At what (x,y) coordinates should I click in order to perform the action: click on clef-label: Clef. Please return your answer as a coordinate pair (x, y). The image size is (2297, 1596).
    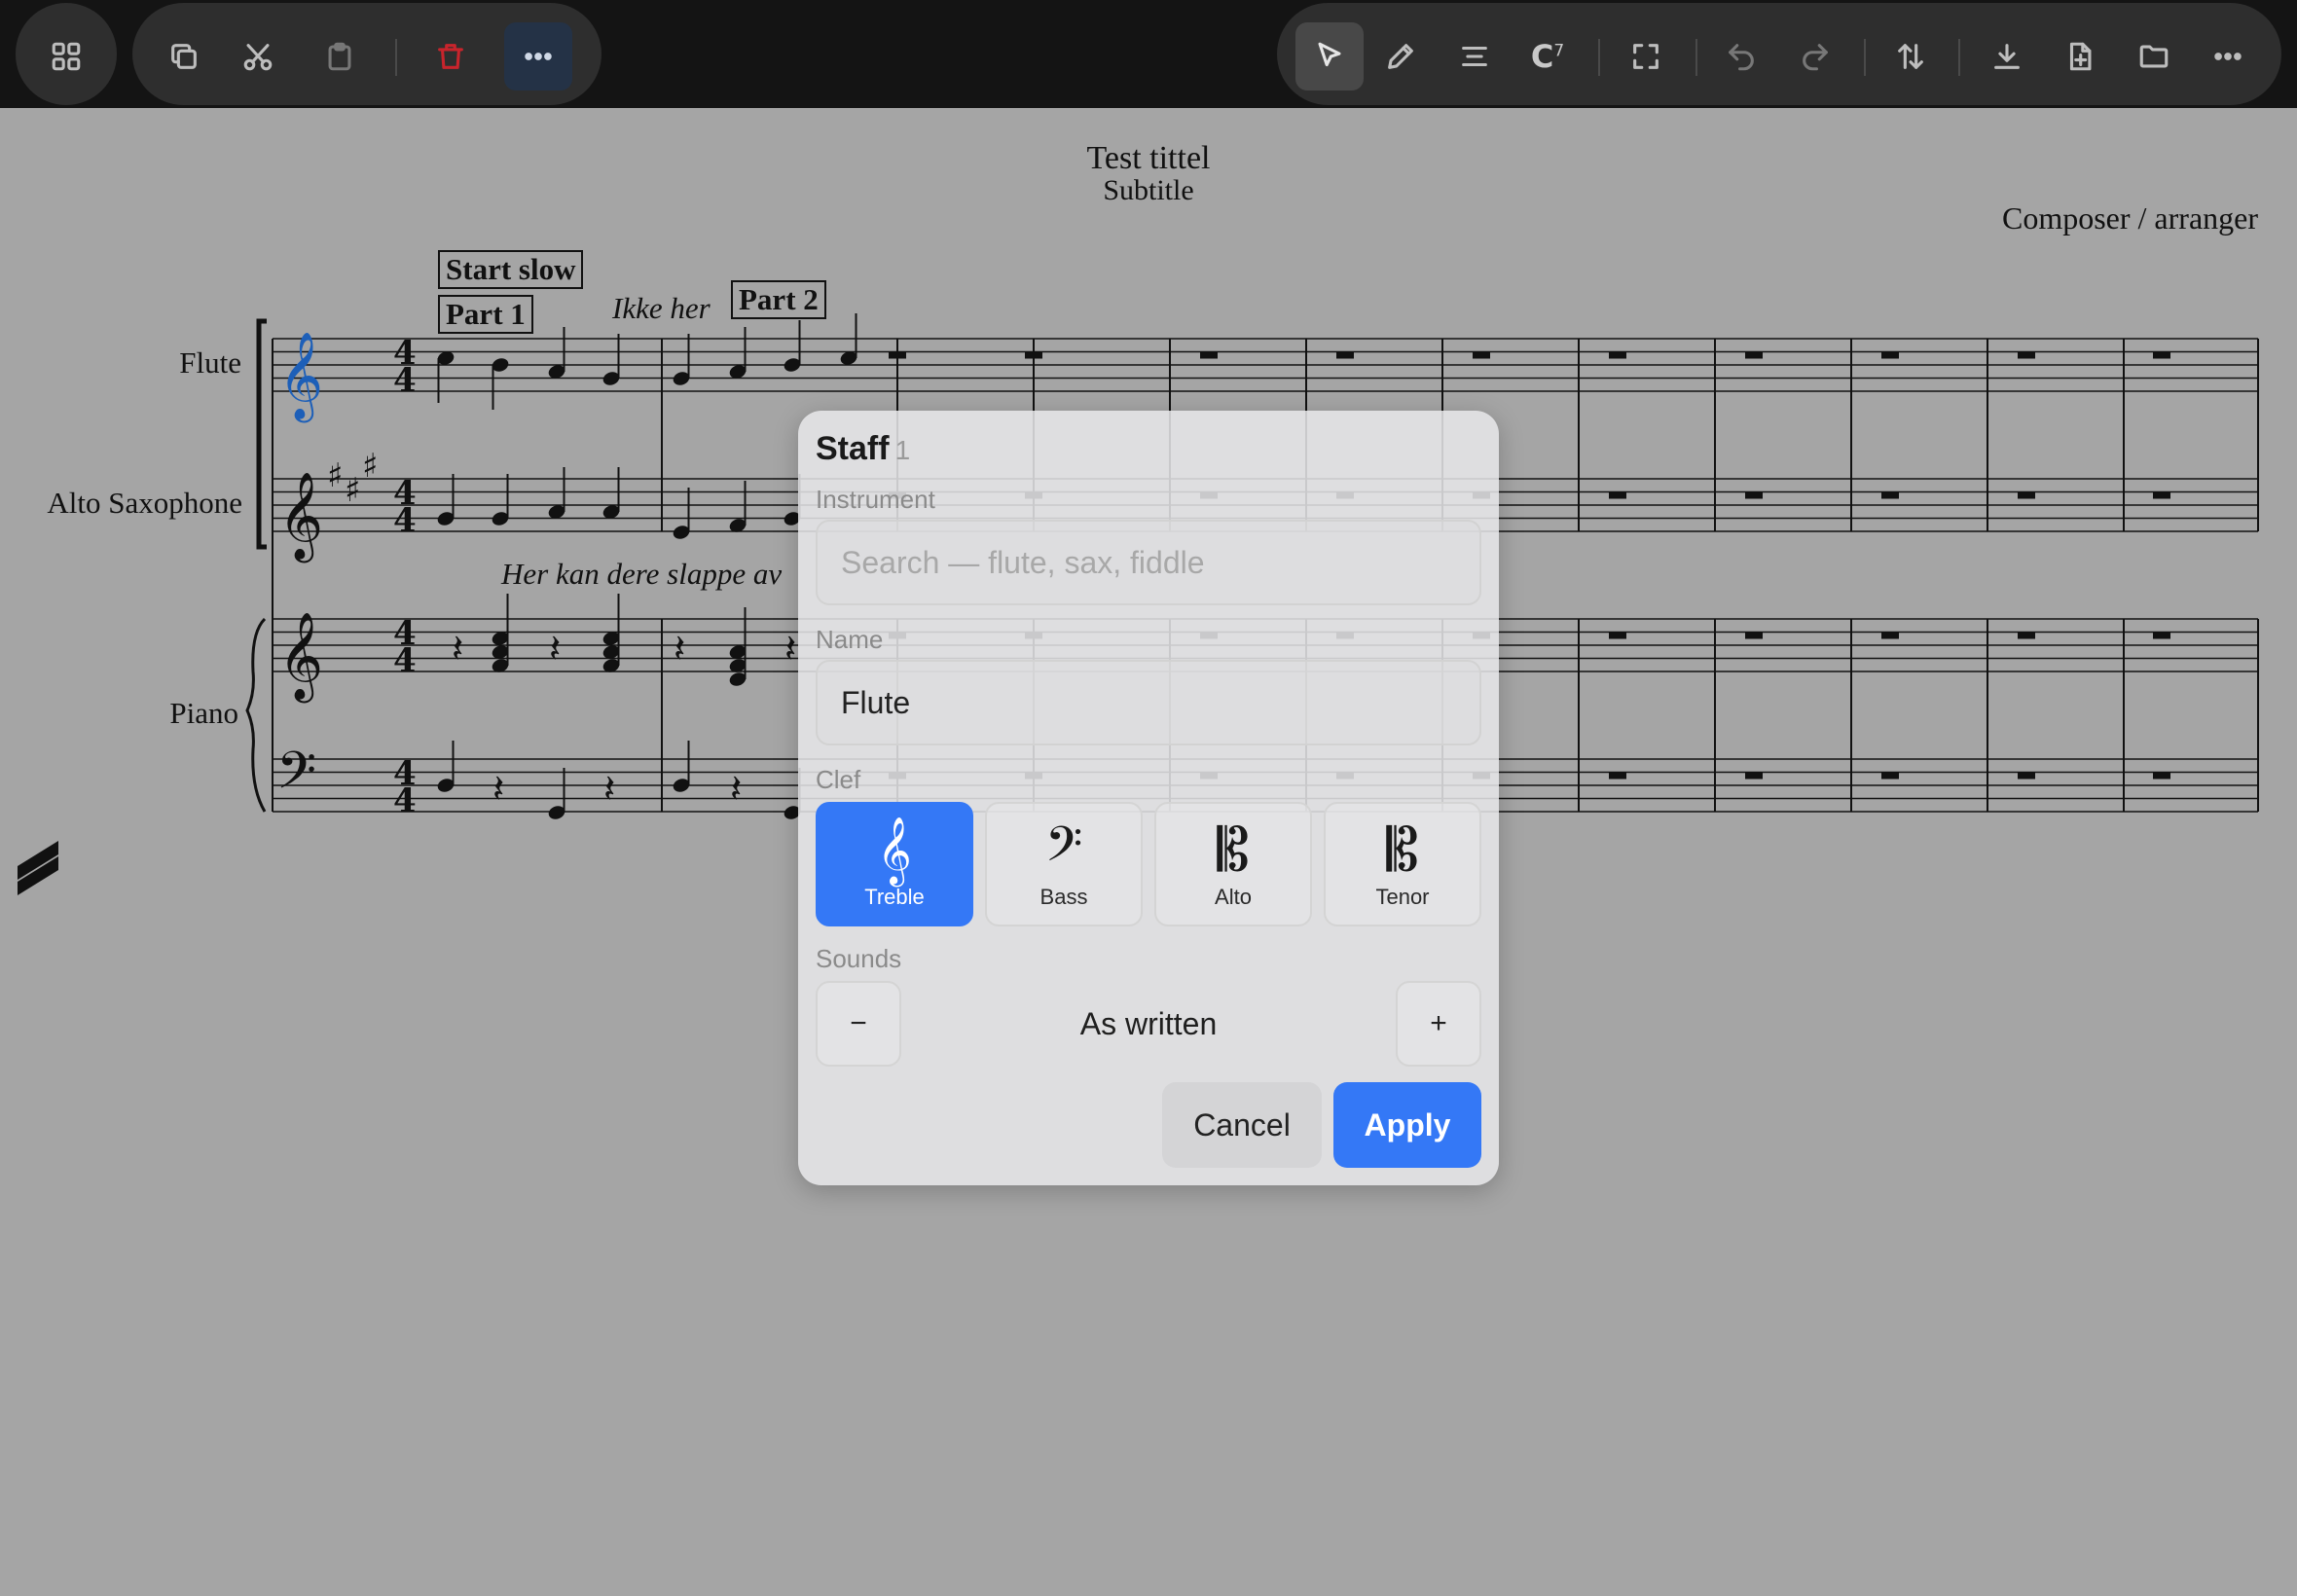
    Looking at the image, I should click on (838, 779).